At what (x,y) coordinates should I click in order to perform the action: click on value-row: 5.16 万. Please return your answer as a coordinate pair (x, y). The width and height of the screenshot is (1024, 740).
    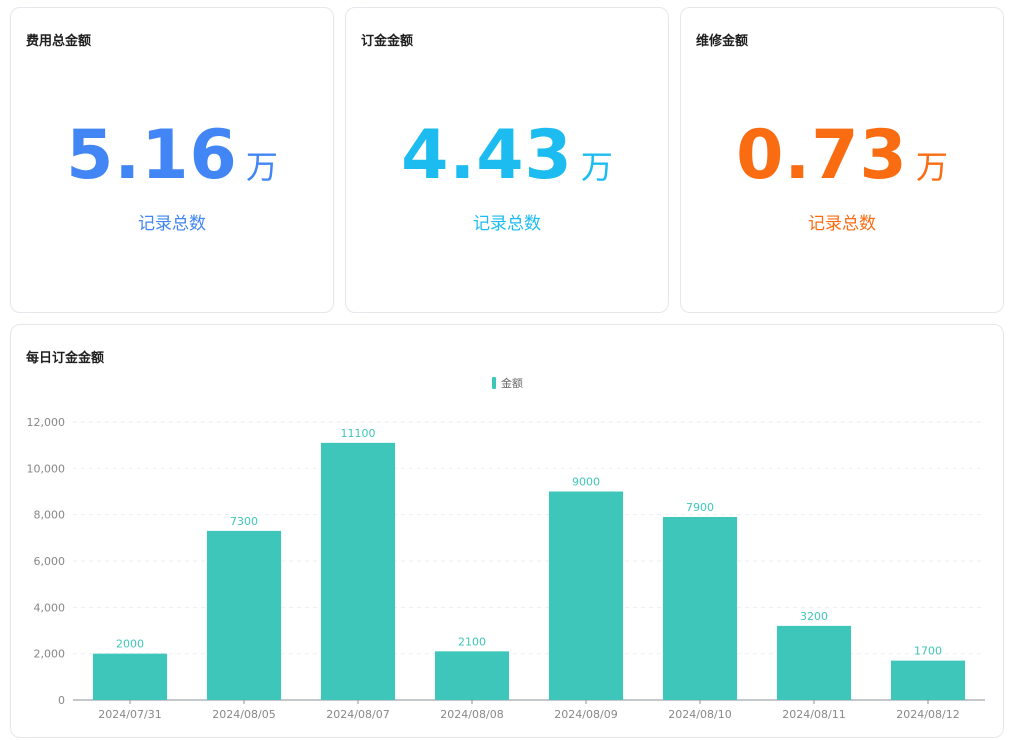
    Looking at the image, I should click on (172, 155).